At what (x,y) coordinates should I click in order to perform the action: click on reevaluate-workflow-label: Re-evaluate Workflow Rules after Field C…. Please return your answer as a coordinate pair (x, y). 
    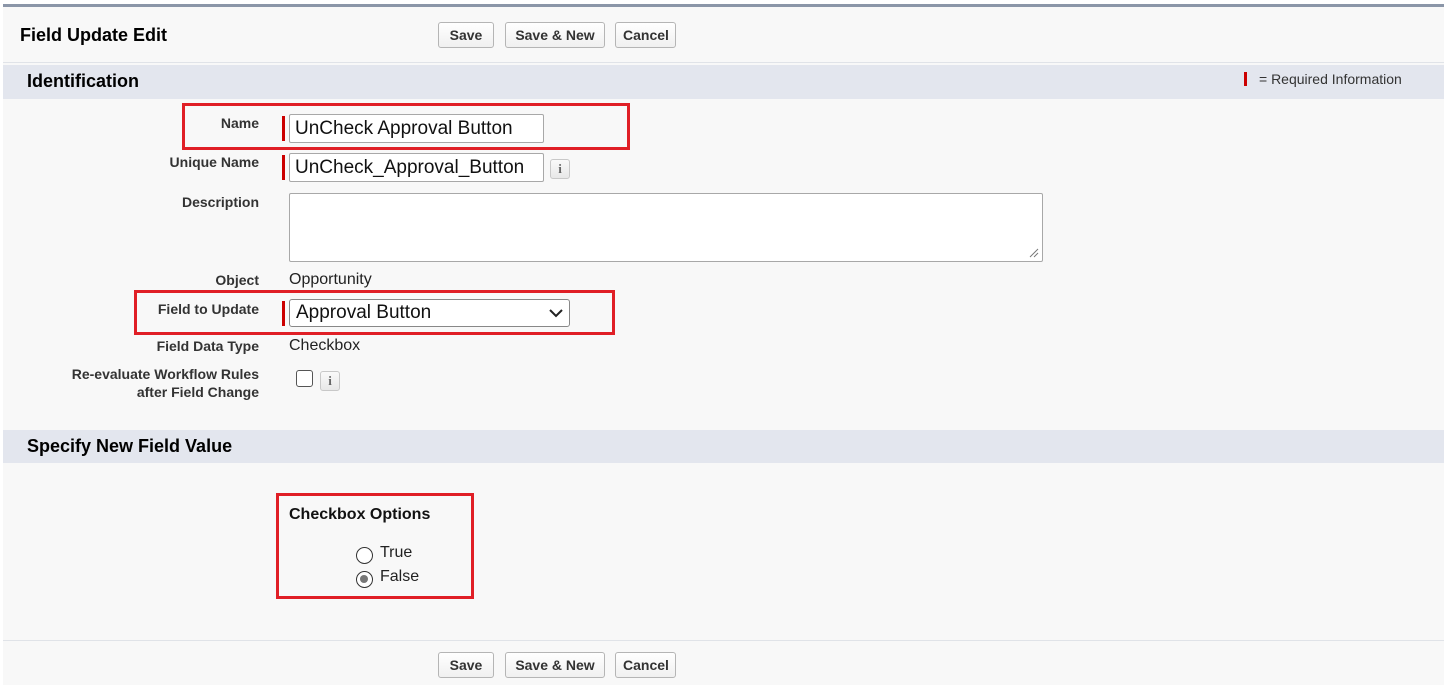
    Looking at the image, I should click on (165, 383).